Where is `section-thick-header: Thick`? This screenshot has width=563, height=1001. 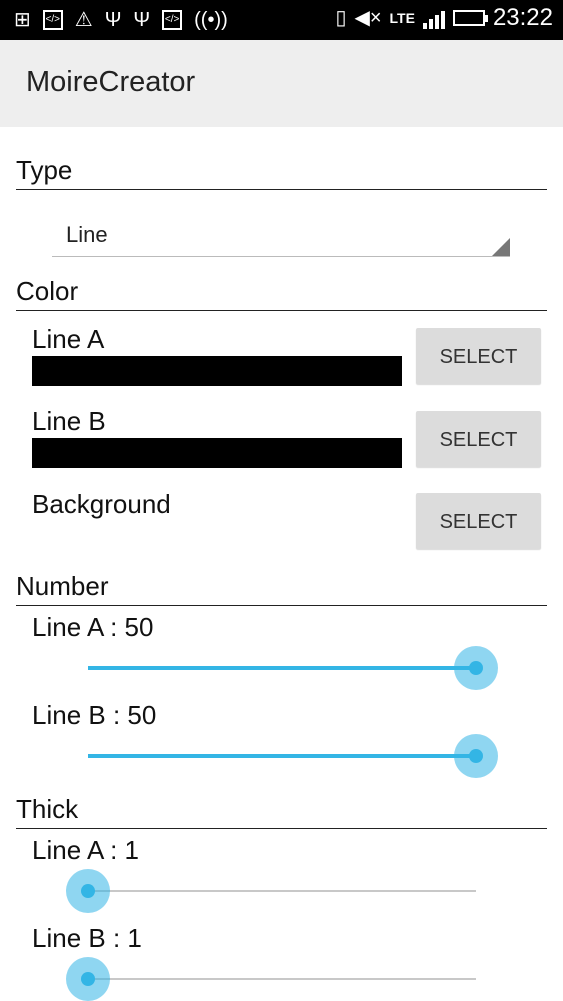
section-thick-header: Thick is located at coordinates (281, 811).